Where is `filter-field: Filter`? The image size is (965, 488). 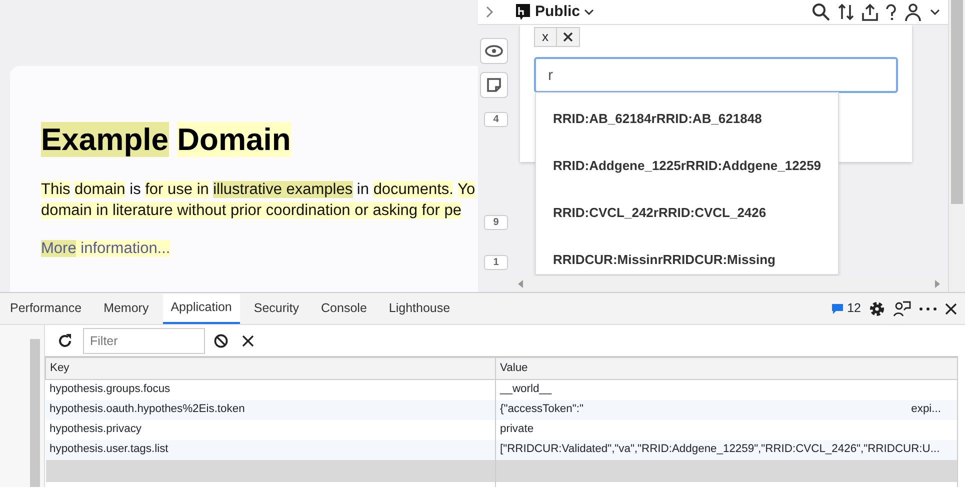
filter-field: Filter is located at coordinates (144, 341).